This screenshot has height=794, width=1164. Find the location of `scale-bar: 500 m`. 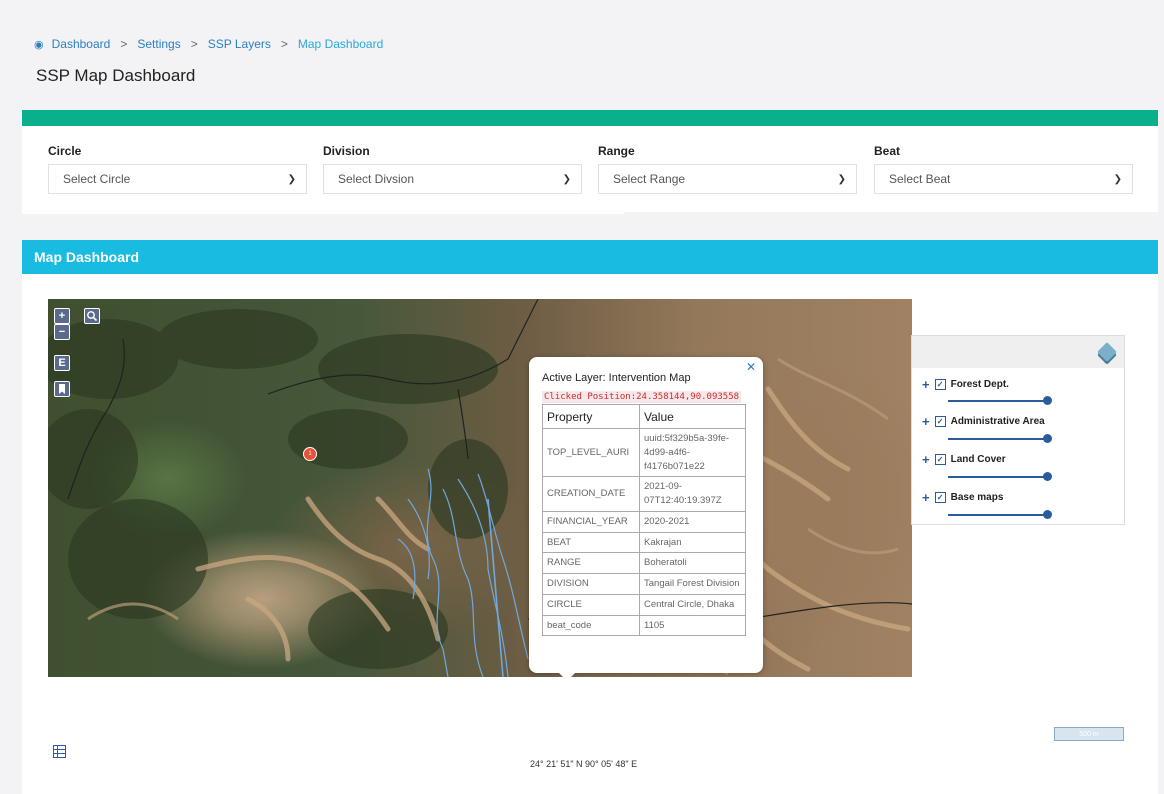

scale-bar: 500 m is located at coordinates (1089, 734).